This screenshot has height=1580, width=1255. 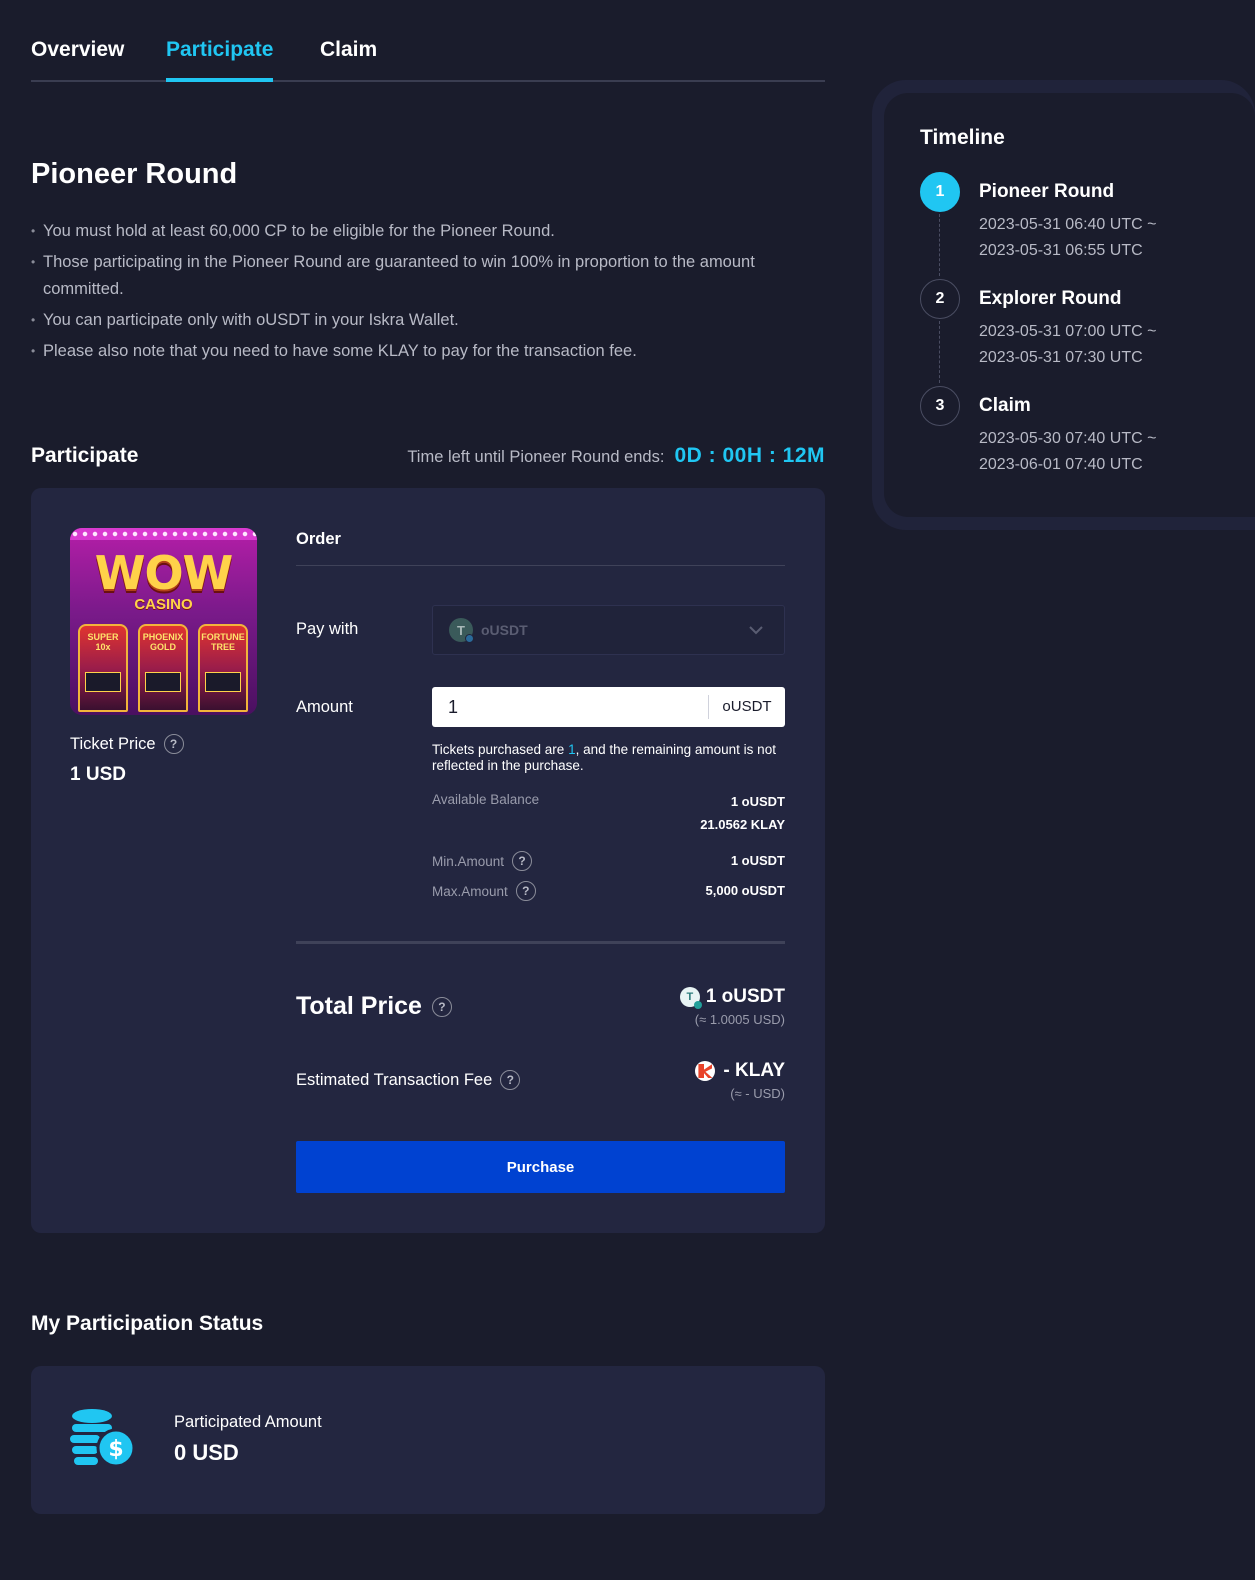 What do you see at coordinates (428, 1440) in the screenshot?
I see `status-card: $ Participated Amount 0 USD` at bounding box center [428, 1440].